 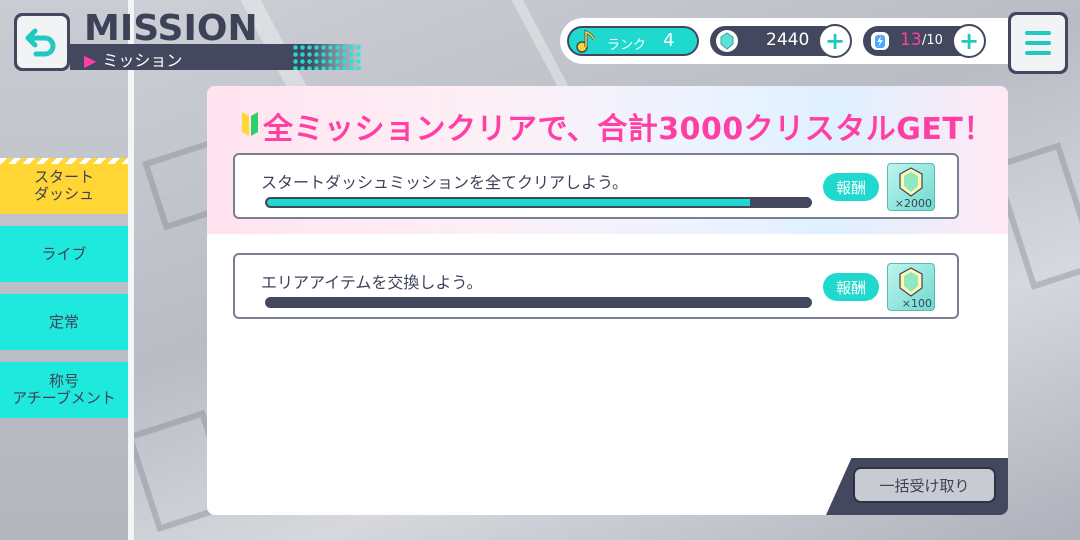 What do you see at coordinates (327, 57) in the screenshot?
I see `dot-pattern` at bounding box center [327, 57].